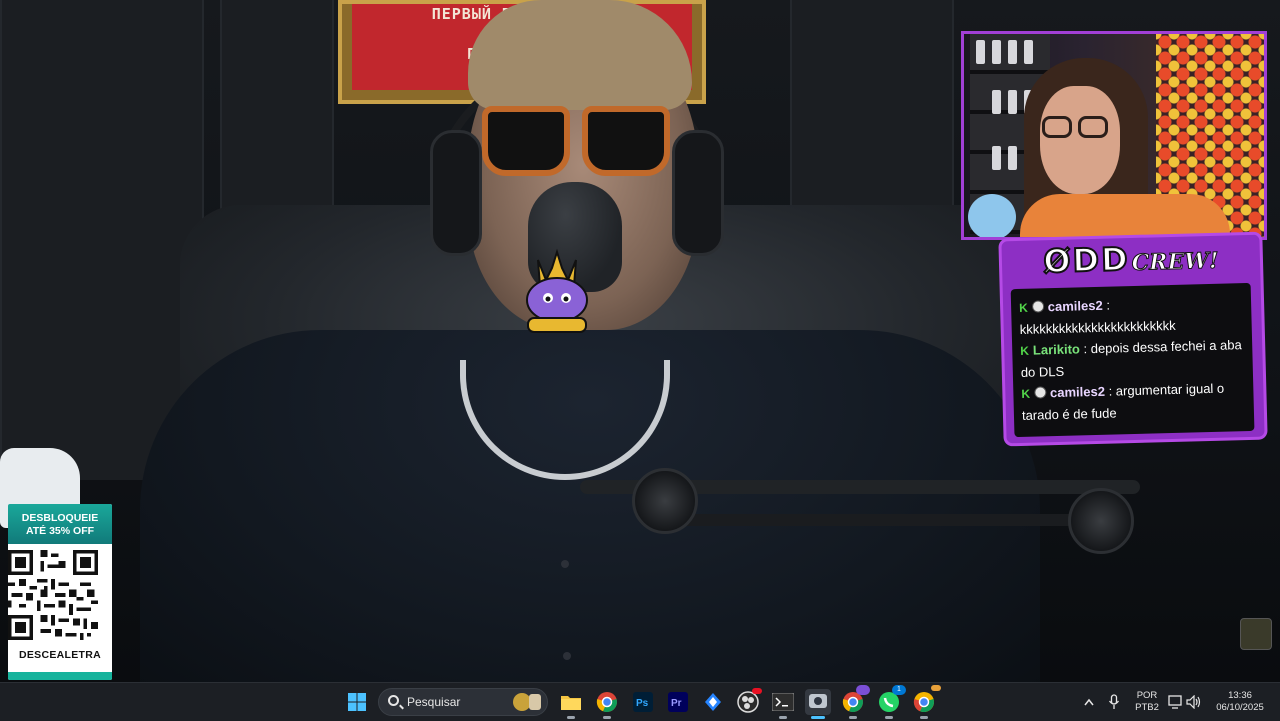 The height and width of the screenshot is (721, 1280). What do you see at coordinates (1114, 702) in the screenshot?
I see `microphone-icon` at bounding box center [1114, 702].